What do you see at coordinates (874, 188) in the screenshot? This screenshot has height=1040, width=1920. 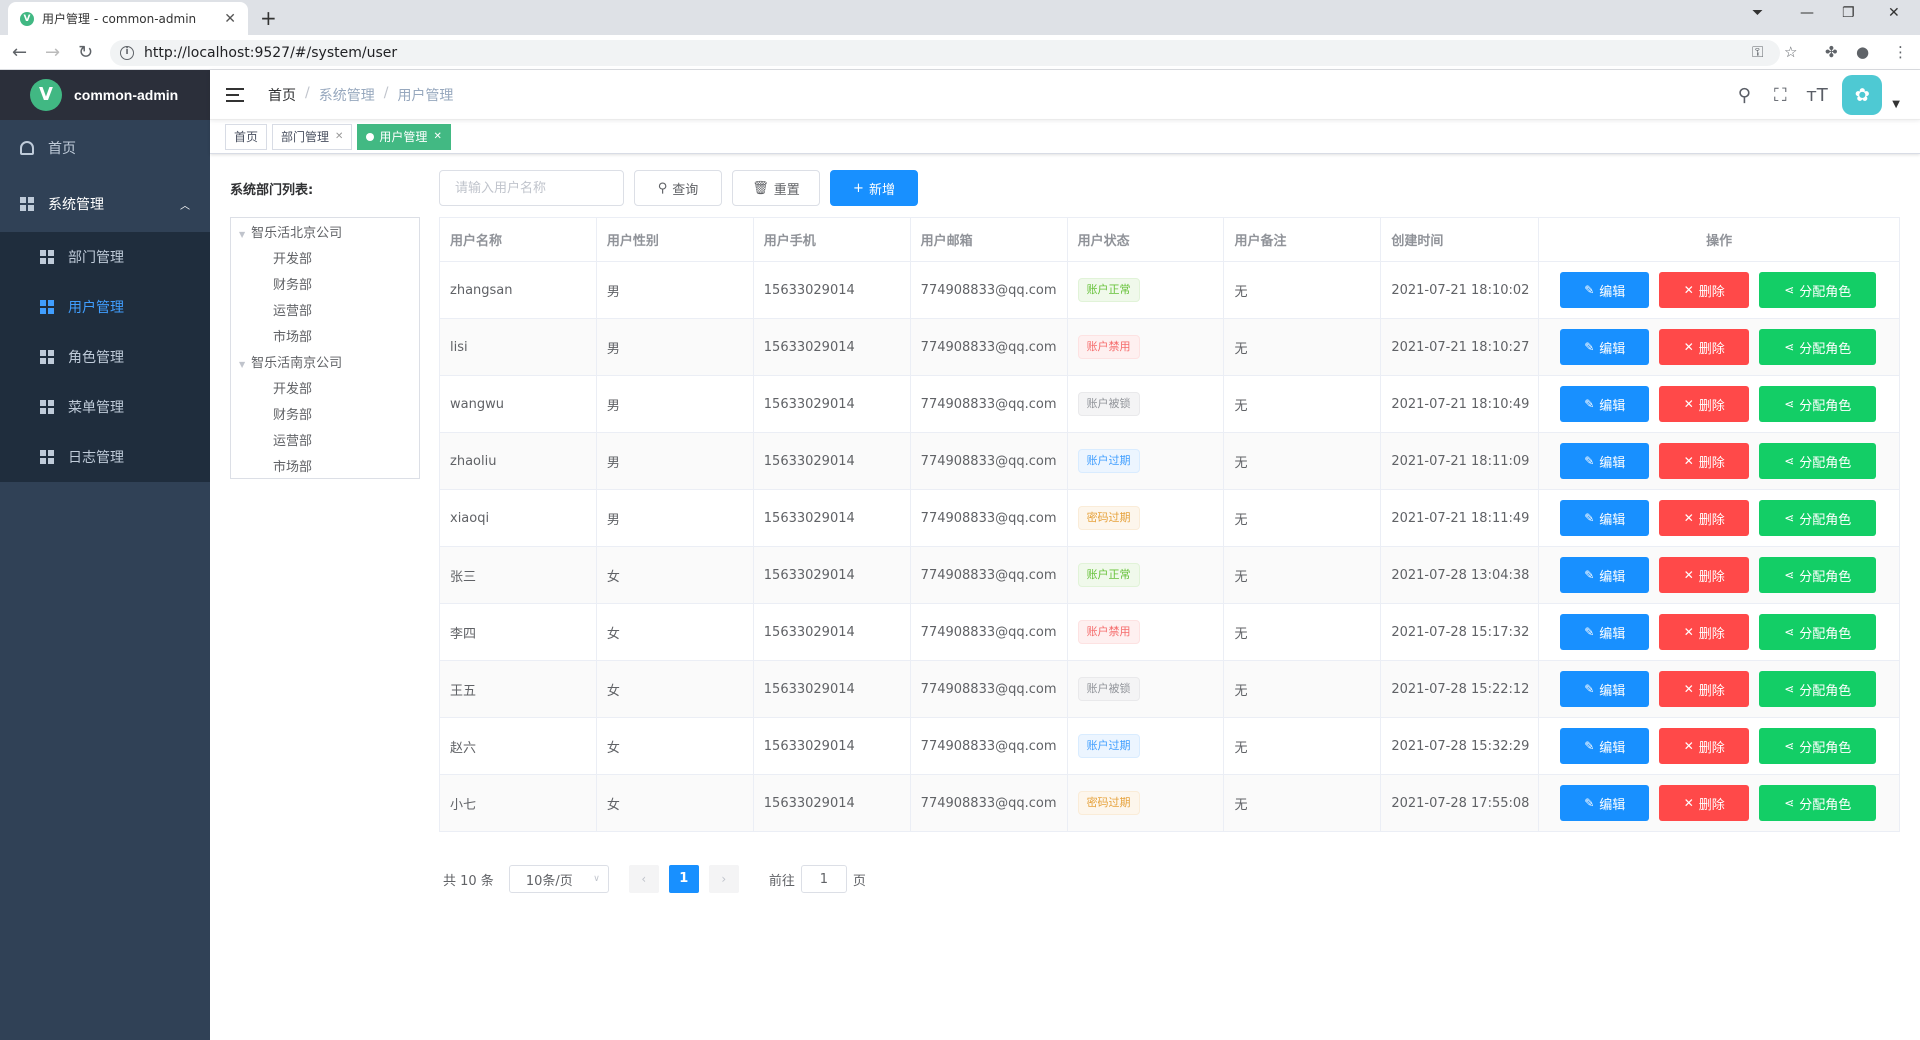 I see `add-user-button: + 新增` at bounding box center [874, 188].